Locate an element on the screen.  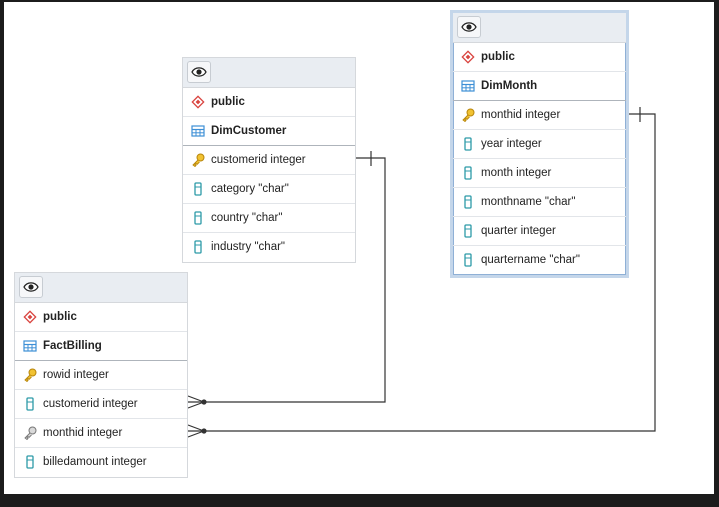
column-row: rowid integer is located at coordinates (101, 375).